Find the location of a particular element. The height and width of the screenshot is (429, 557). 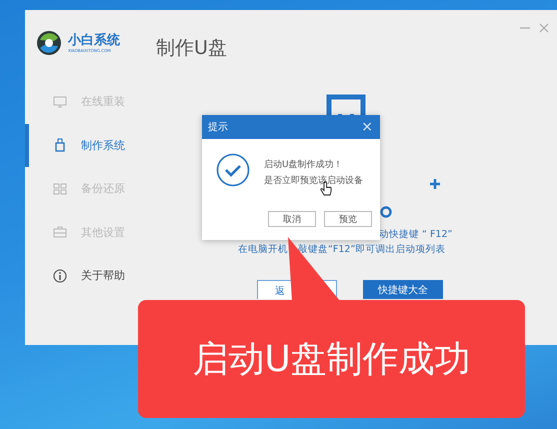

cancel-button: 取消 is located at coordinates (292, 219).